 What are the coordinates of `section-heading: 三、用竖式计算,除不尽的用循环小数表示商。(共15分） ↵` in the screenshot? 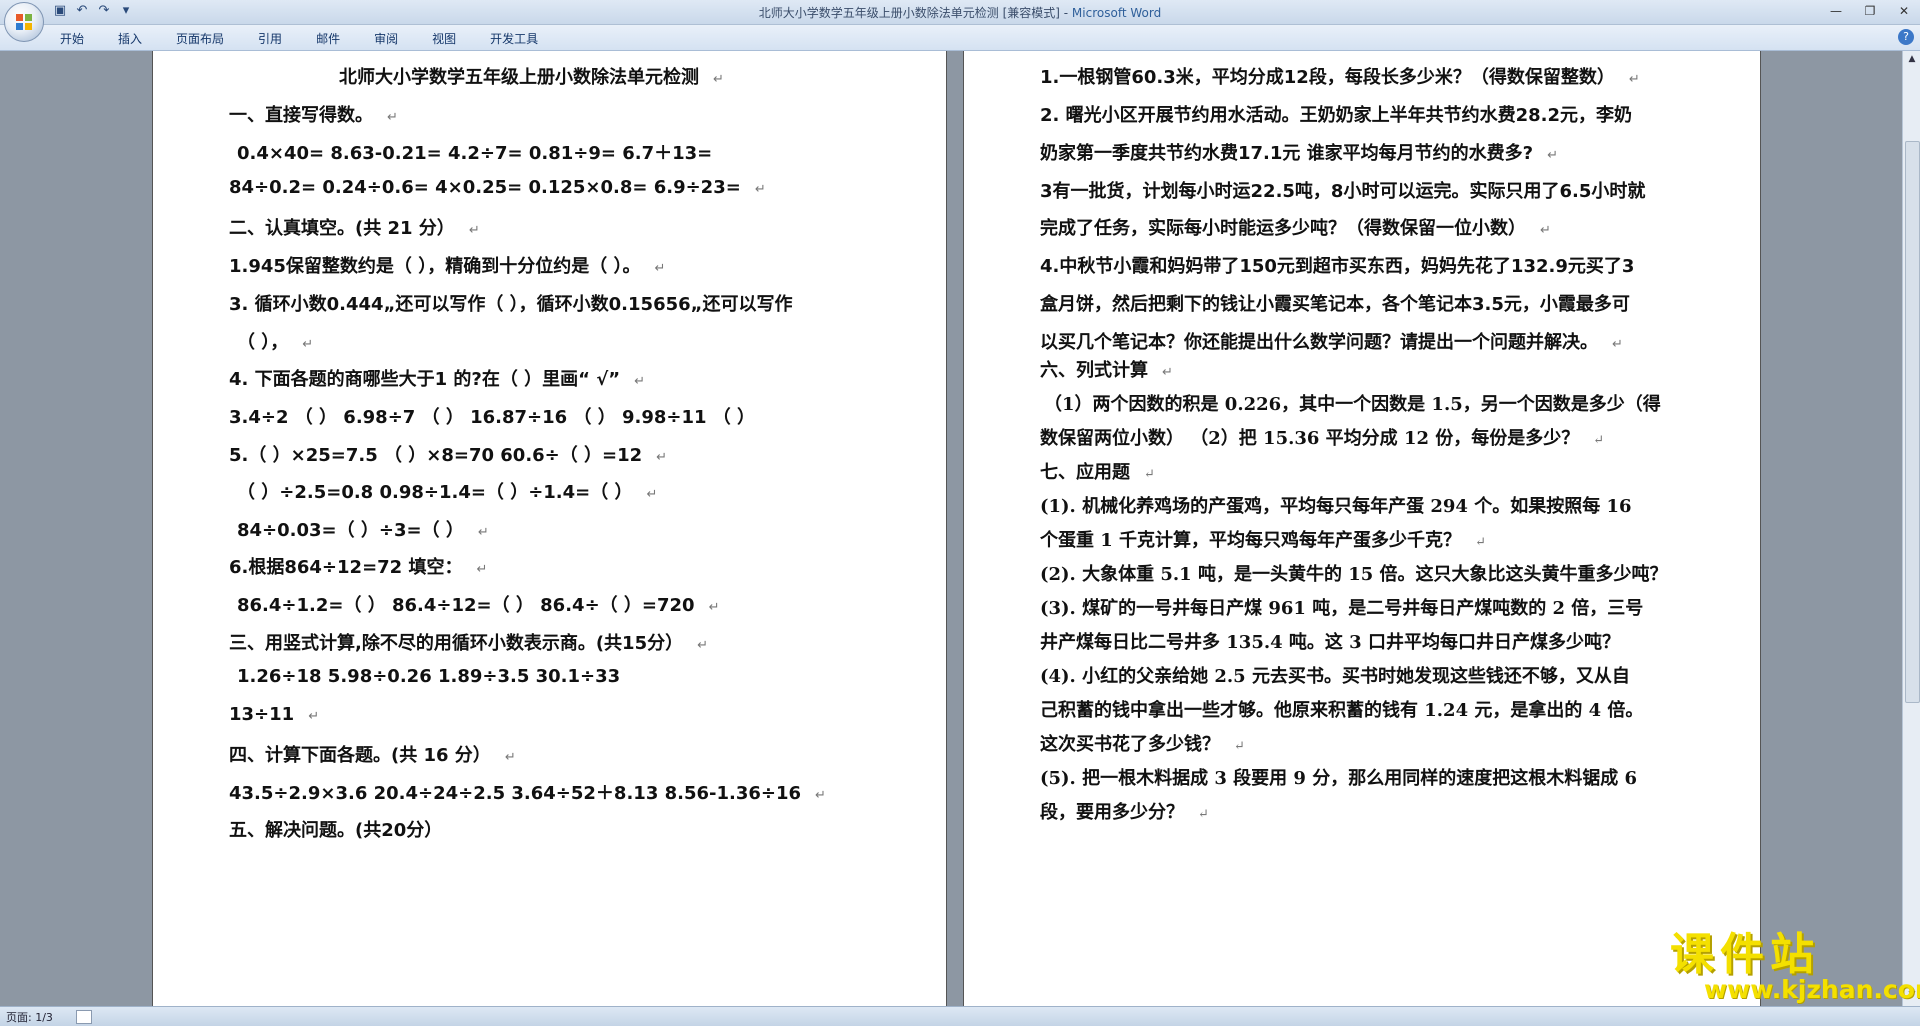 It's located at (469, 643).